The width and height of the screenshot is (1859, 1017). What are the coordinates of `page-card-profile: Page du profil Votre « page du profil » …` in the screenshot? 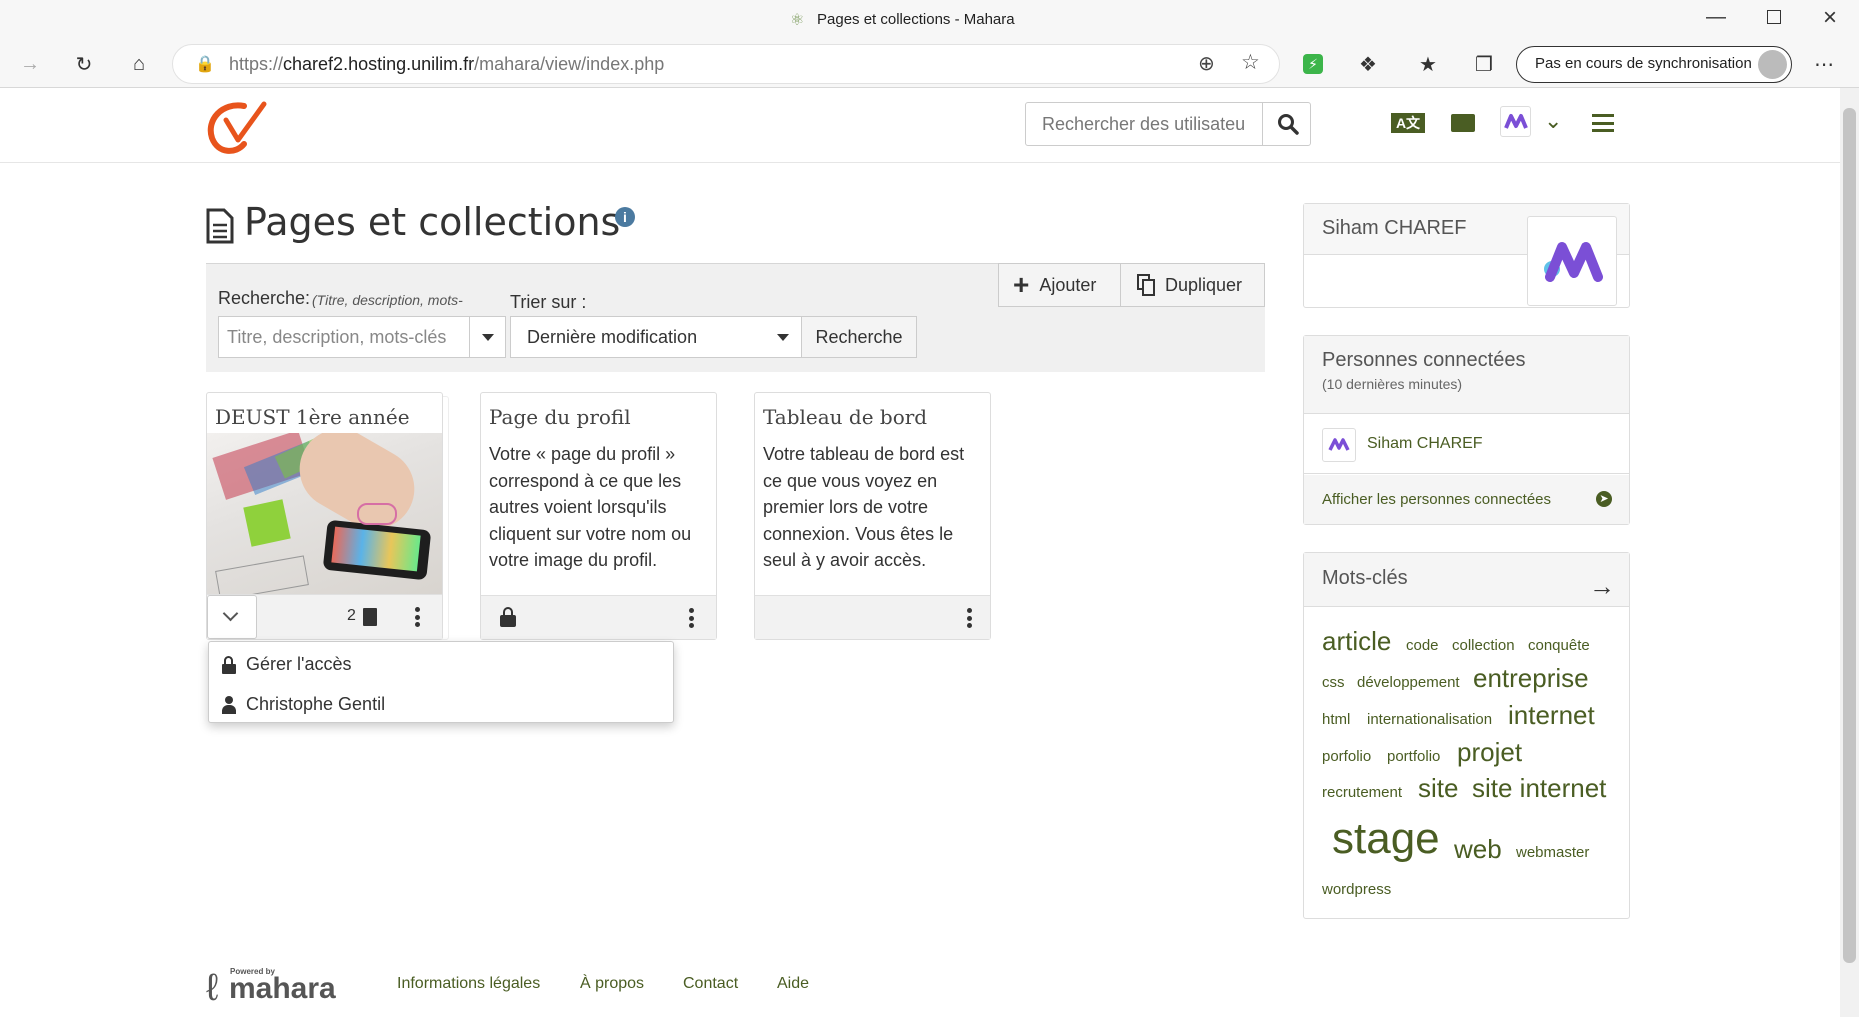 It's located at (598, 516).